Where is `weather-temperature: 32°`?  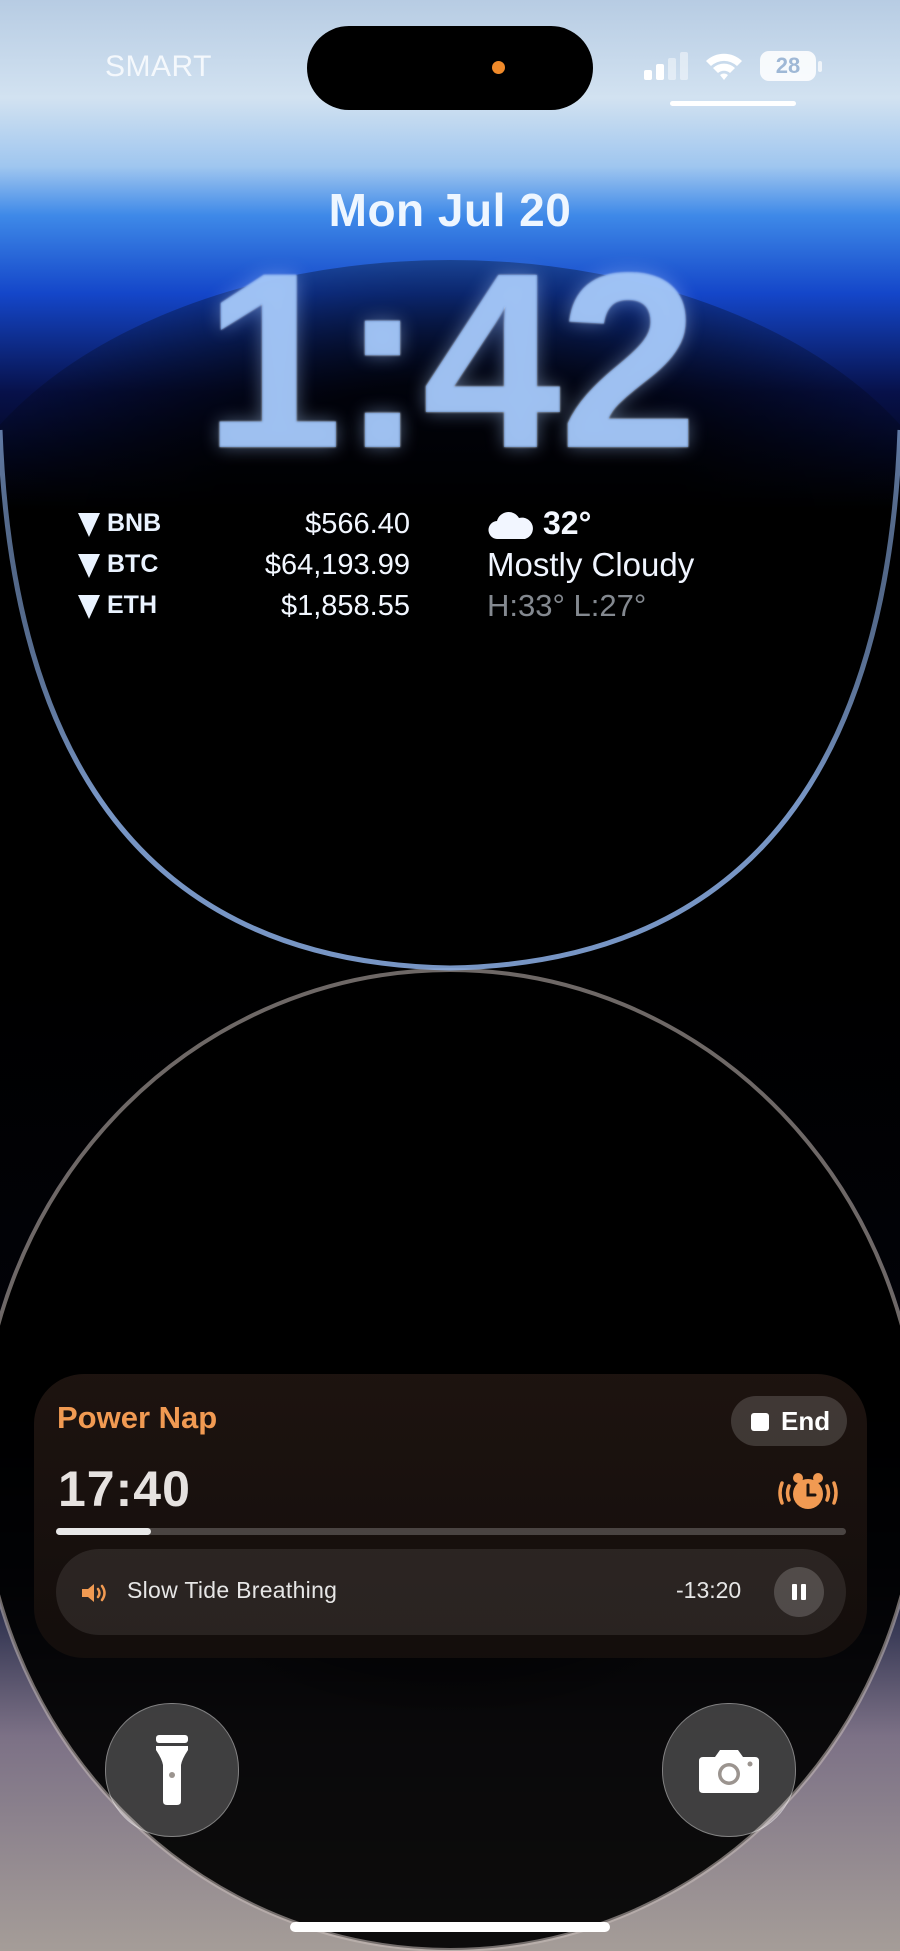
weather-temperature: 32° is located at coordinates (567, 523).